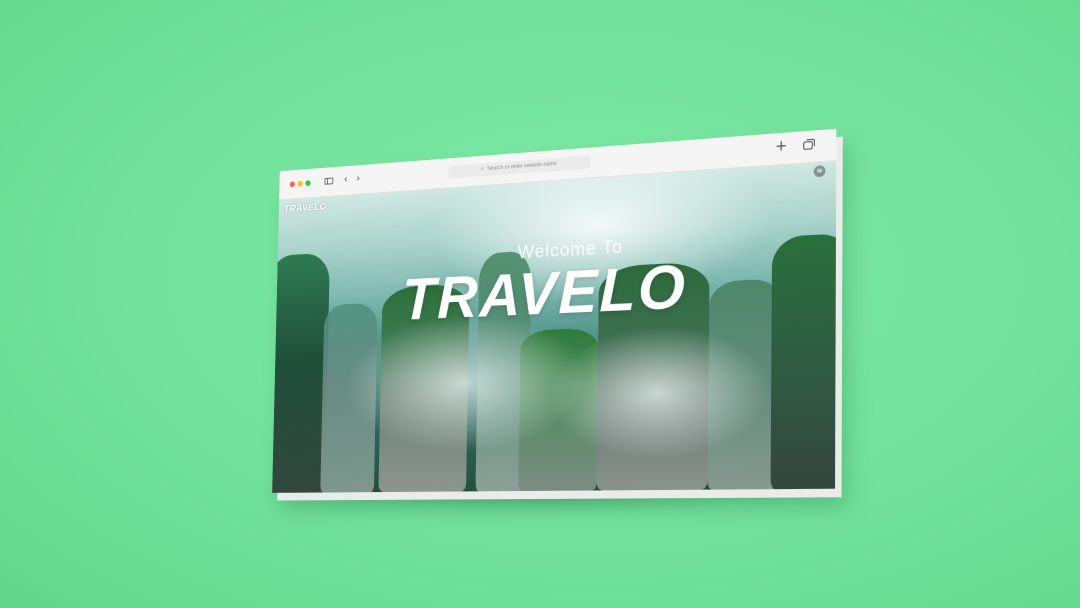  Describe the element at coordinates (819, 171) in the screenshot. I see `menu-icon: ≡` at that location.